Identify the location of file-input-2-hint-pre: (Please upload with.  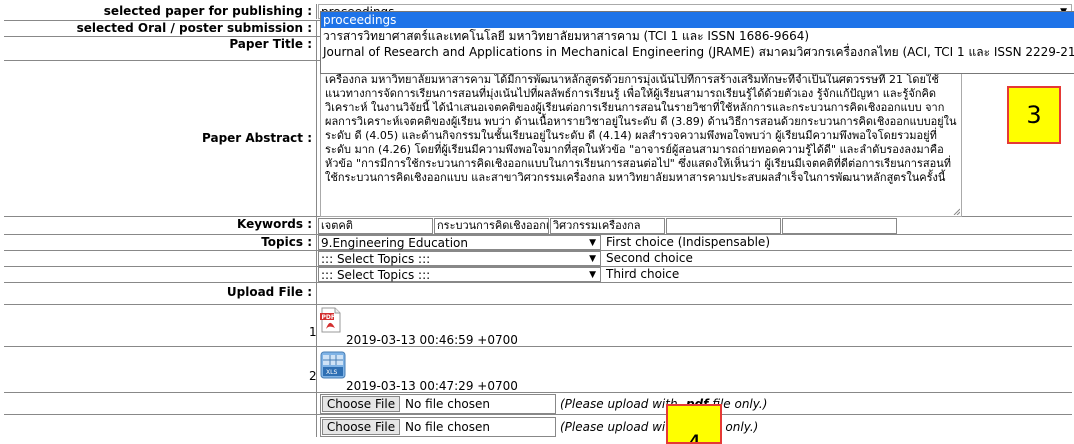
(621, 427).